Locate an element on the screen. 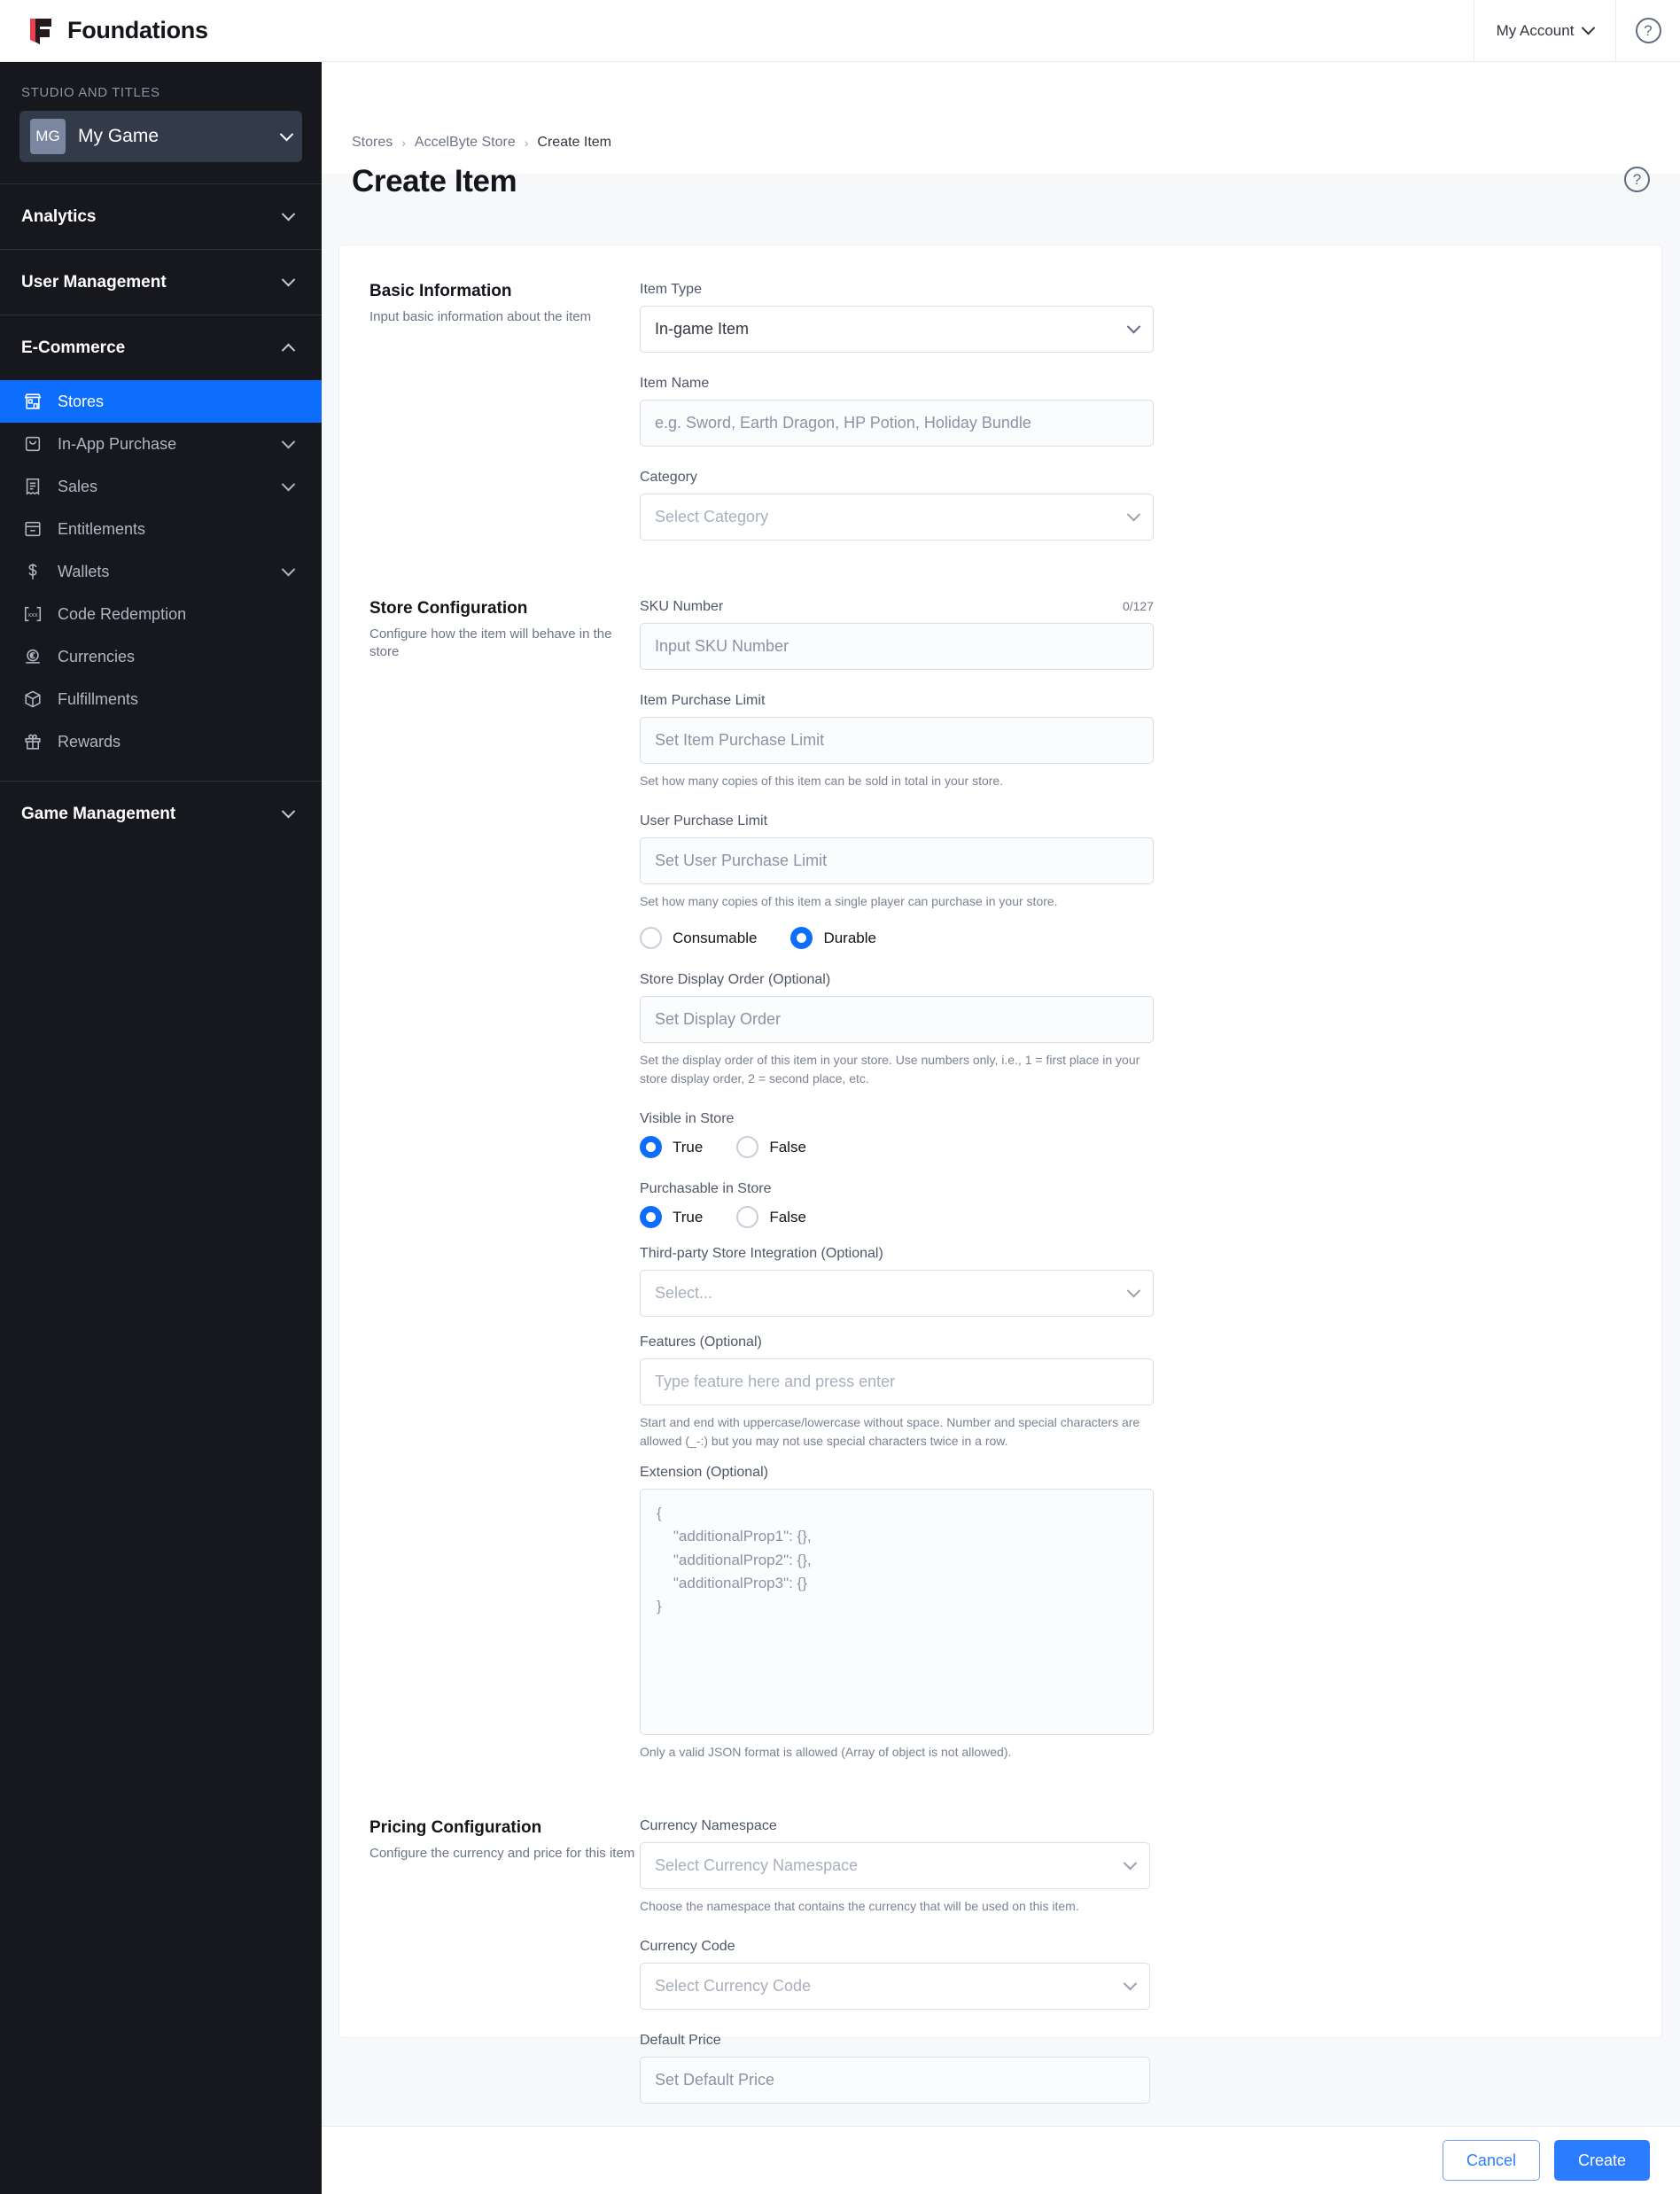  my-account-menu: My Account is located at coordinates (1544, 31).